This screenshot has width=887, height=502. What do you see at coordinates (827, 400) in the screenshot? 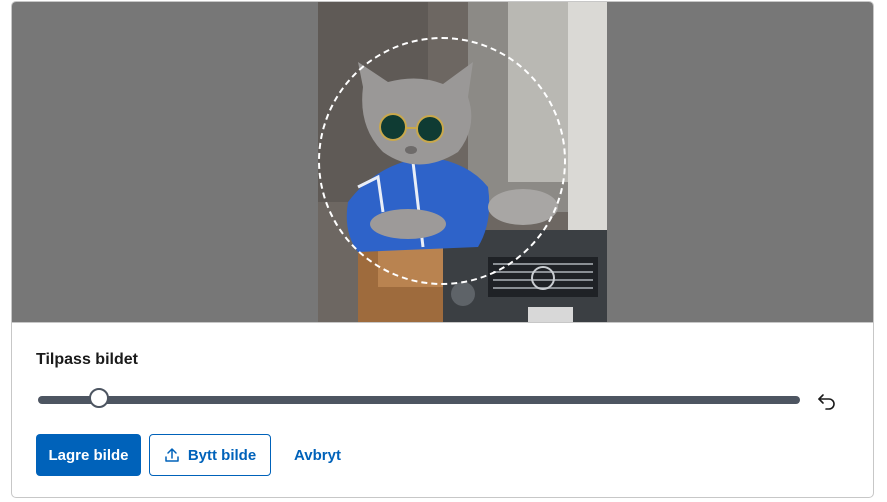
I see `undo-icon` at bounding box center [827, 400].